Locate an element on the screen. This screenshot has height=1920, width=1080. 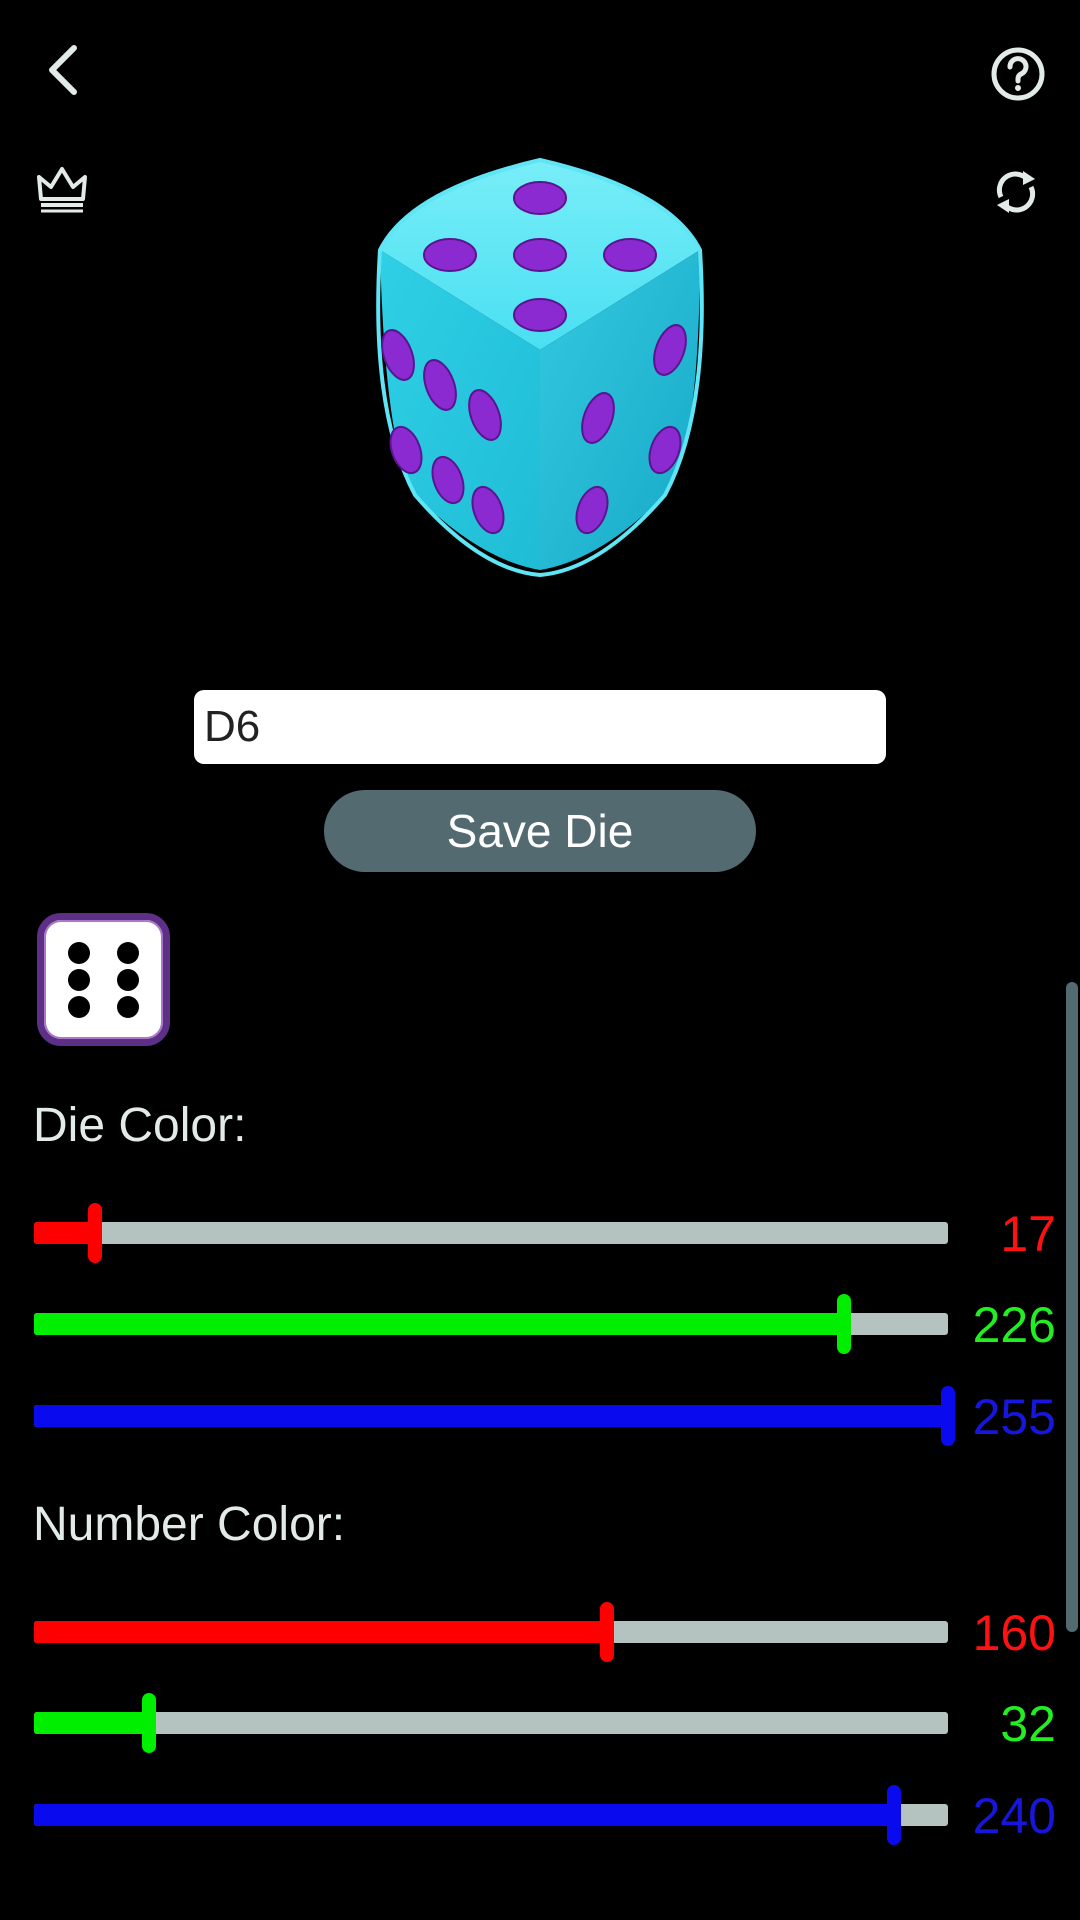
rotate-button is located at coordinates (1016, 192).